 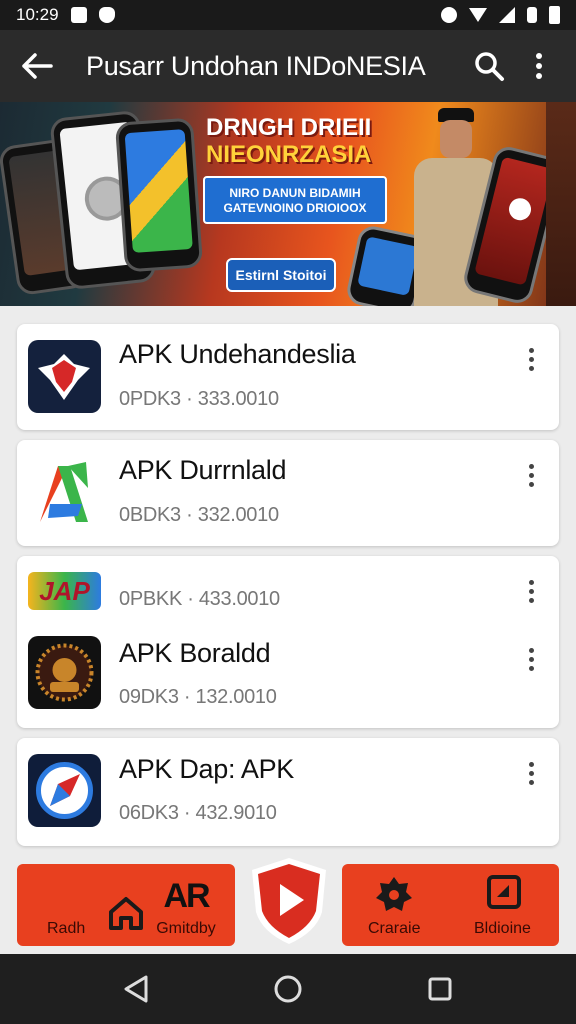 I want to click on nav-recents-button, so click(x=440, y=989).